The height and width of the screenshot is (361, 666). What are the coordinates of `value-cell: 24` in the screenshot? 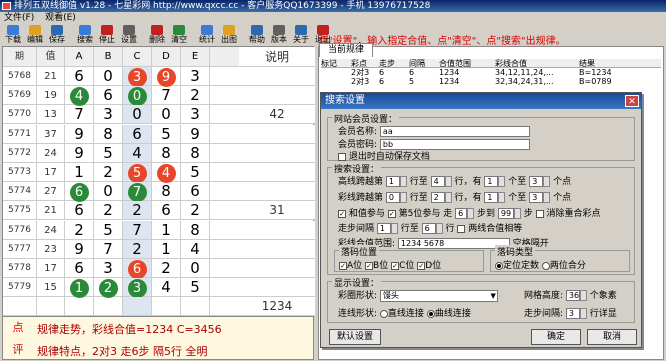 It's located at (51, 229).